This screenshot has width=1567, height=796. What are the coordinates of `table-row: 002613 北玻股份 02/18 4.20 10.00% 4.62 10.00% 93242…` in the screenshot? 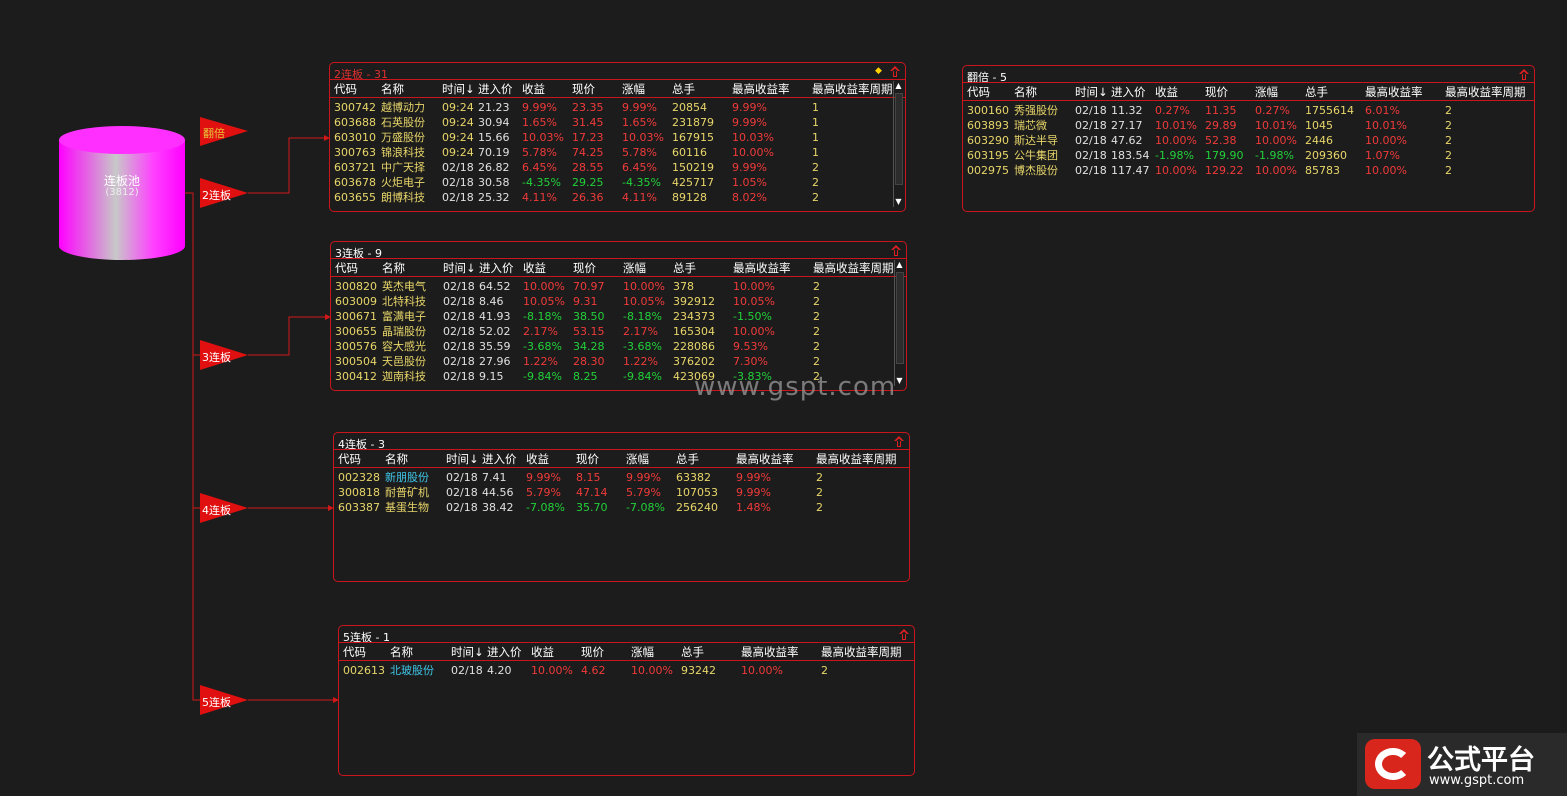 It's located at (626, 670).